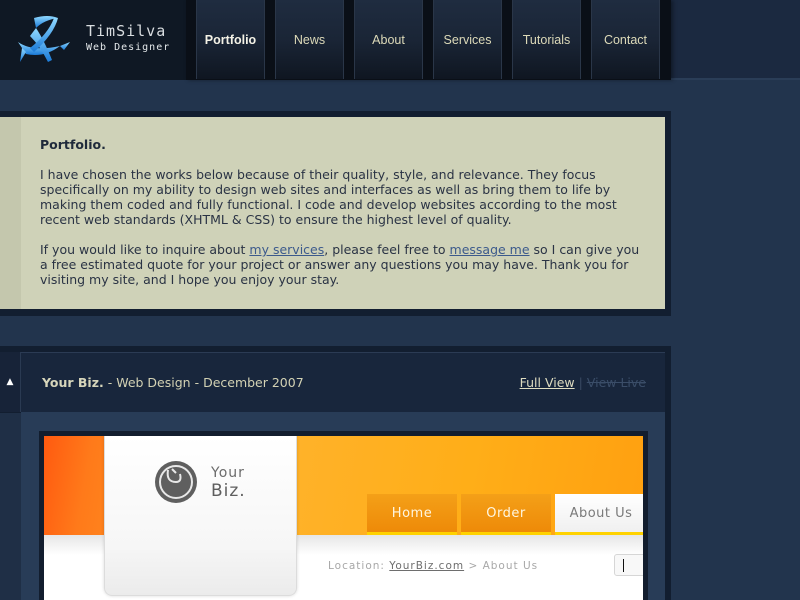 This screenshot has height=600, width=800. Describe the element at coordinates (200, 516) in the screenshot. I see `preview-logo-box: Your Biz.` at that location.